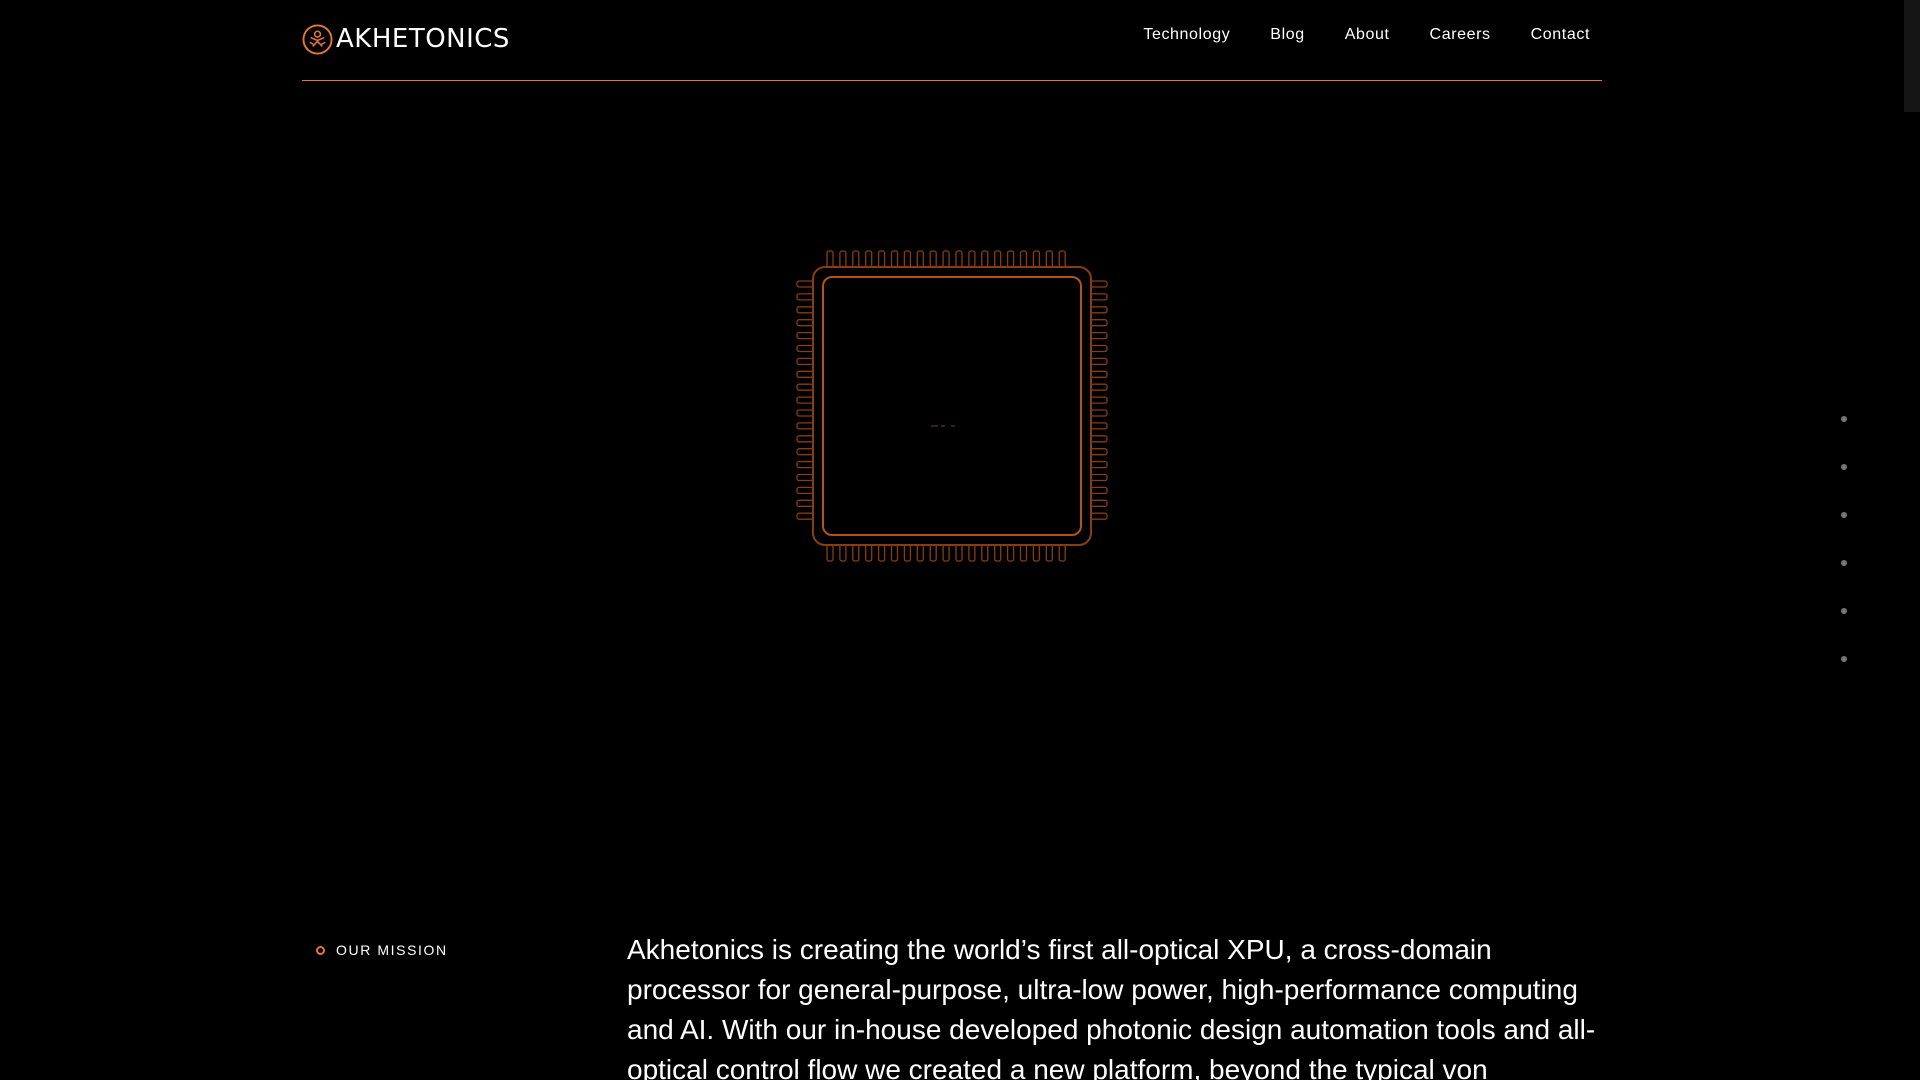 Image resolution: width=1920 pixels, height=1080 pixels. What do you see at coordinates (317, 39) in the screenshot?
I see `akhetonics-logo-icon` at bounding box center [317, 39].